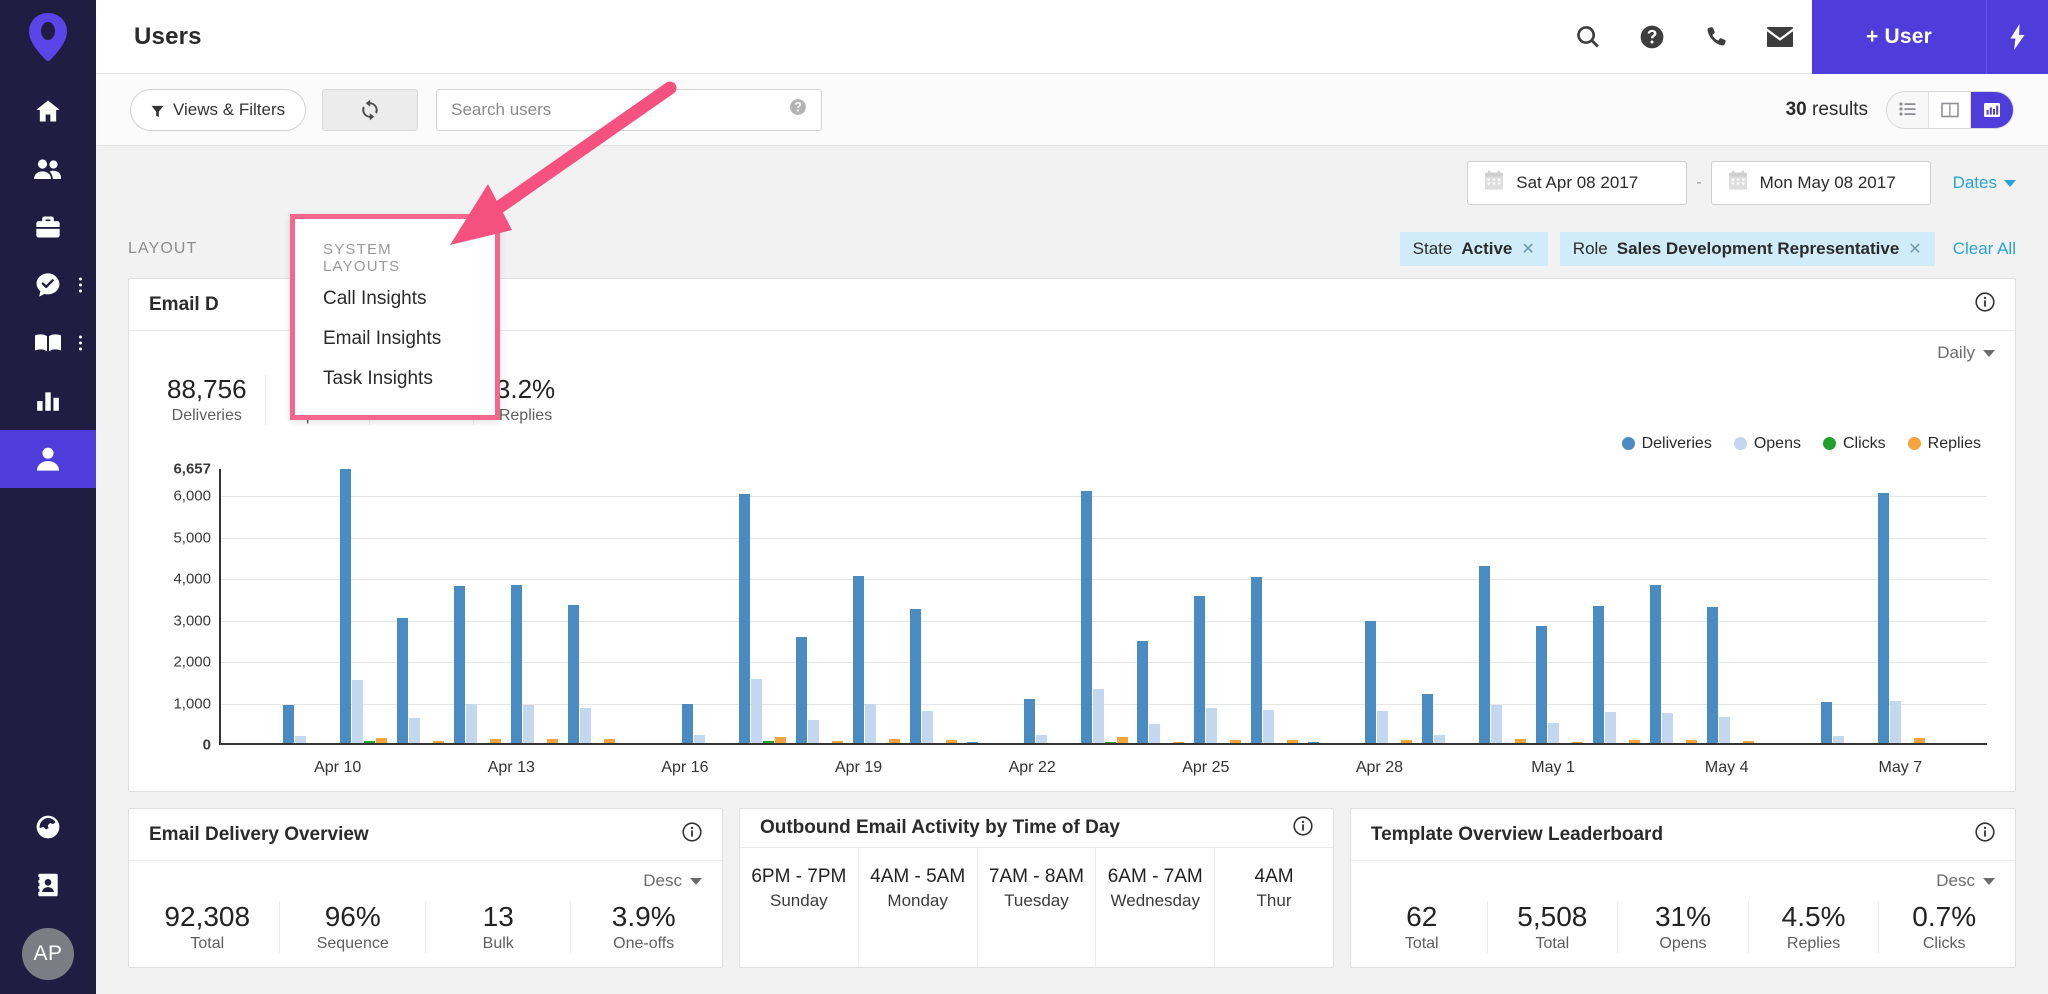  Describe the element at coordinates (48, 954) in the screenshot. I see `avatar: AP` at that location.